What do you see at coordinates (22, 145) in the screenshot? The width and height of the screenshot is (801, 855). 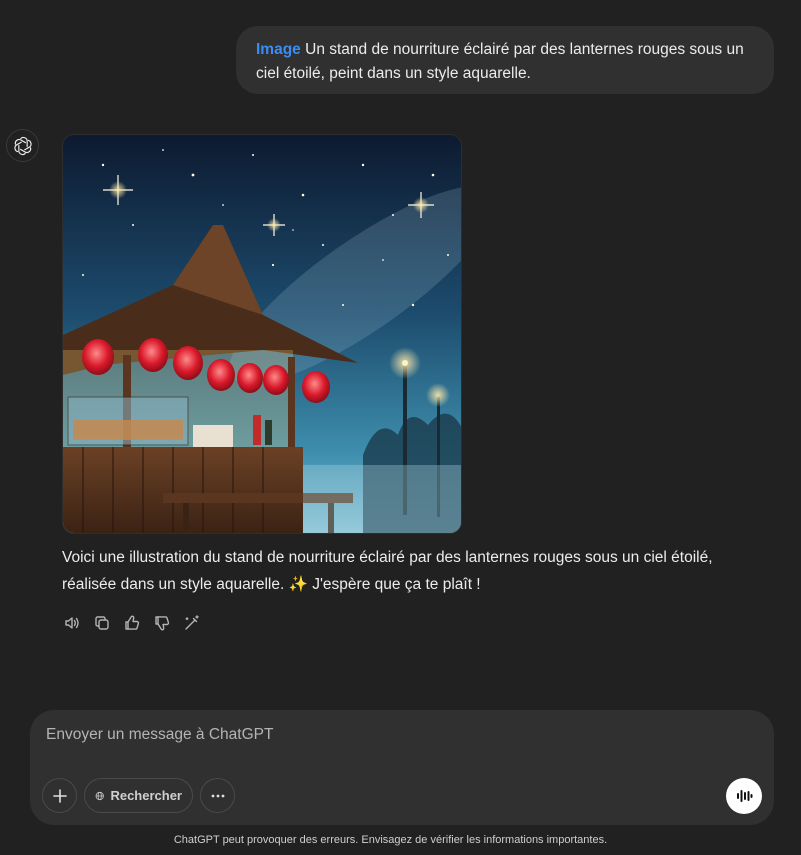 I see `openai-logo-icon` at bounding box center [22, 145].